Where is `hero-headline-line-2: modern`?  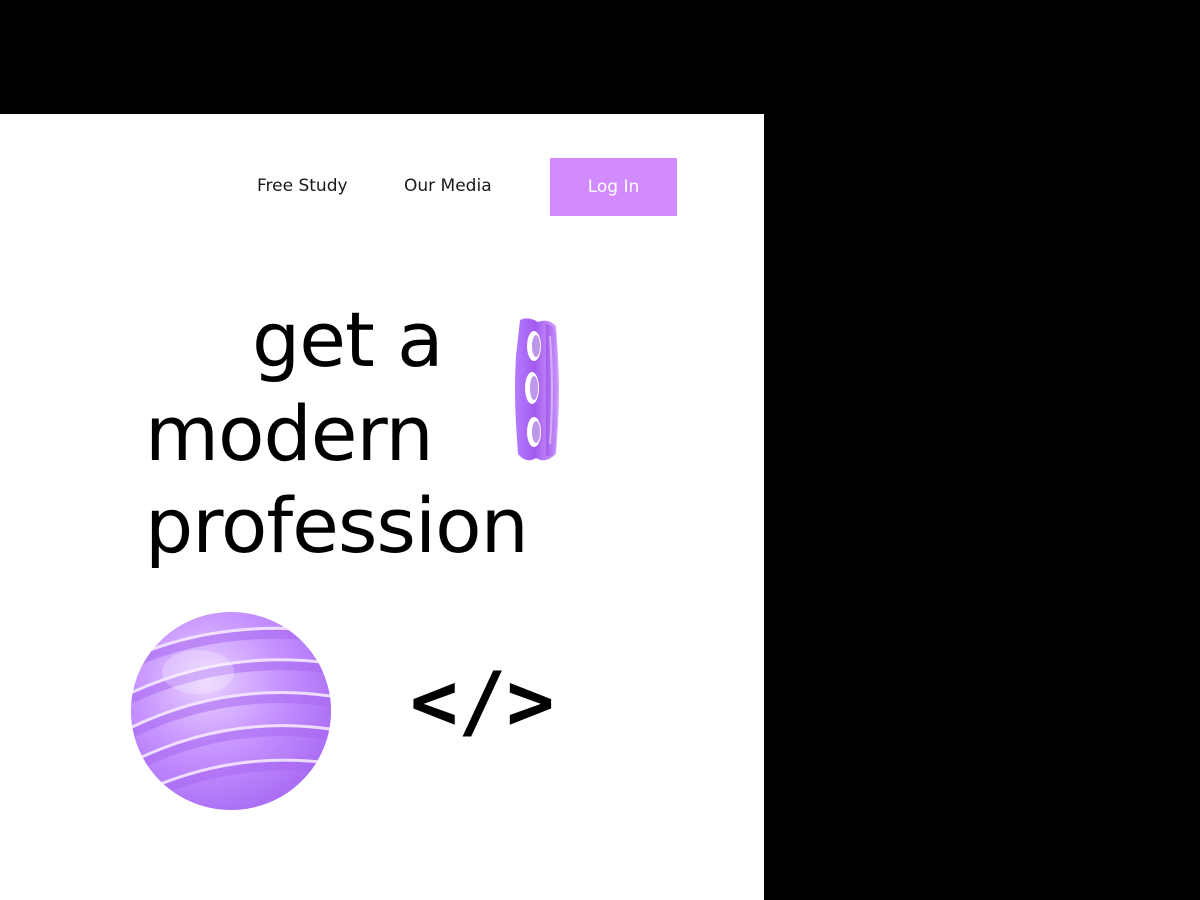
hero-headline-line-2: modern is located at coordinates (289, 433).